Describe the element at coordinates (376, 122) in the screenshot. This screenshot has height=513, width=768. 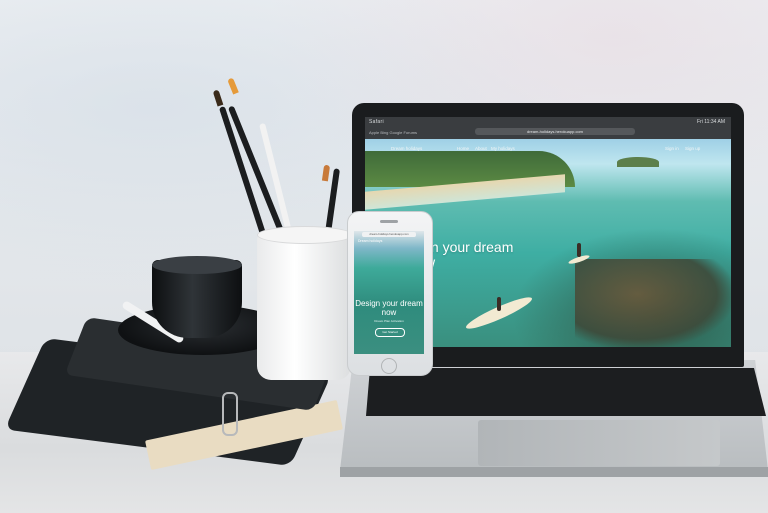
I see `app-name: Safari` at that location.